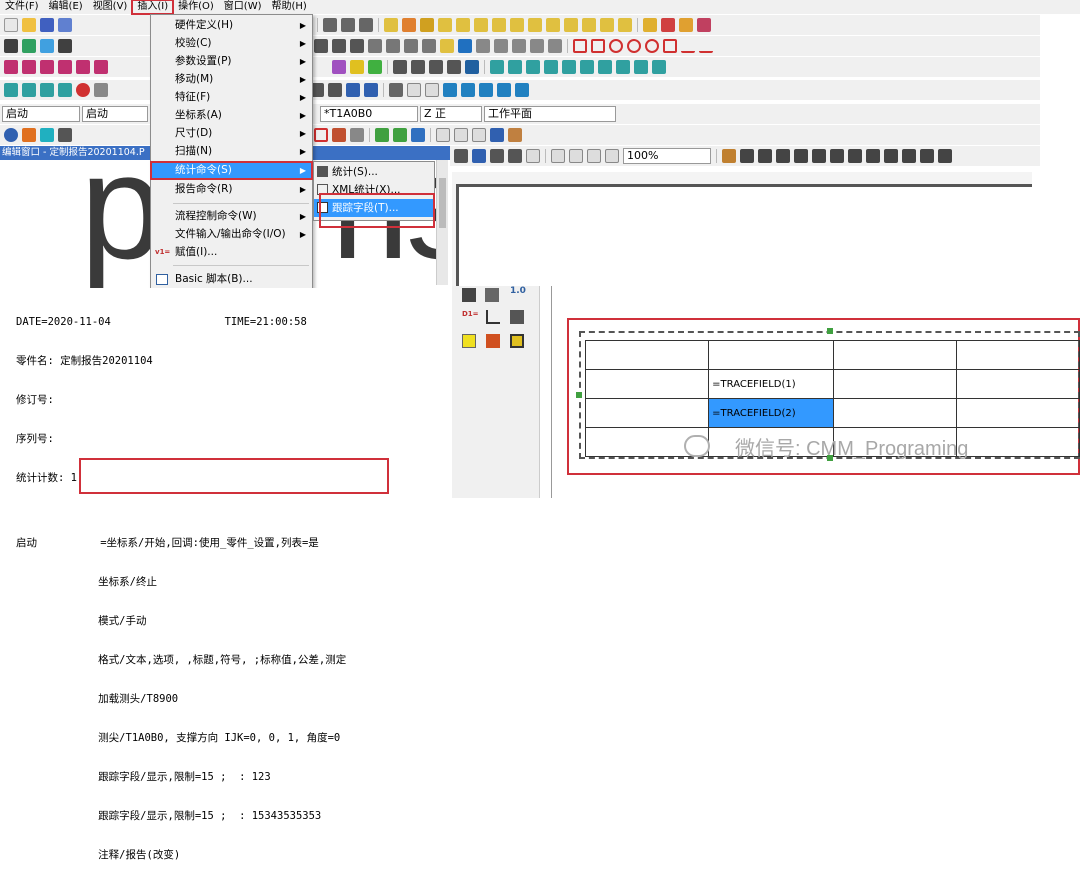  What do you see at coordinates (493, 341) in the screenshot?
I see `bar-chart-object-icon` at bounding box center [493, 341].